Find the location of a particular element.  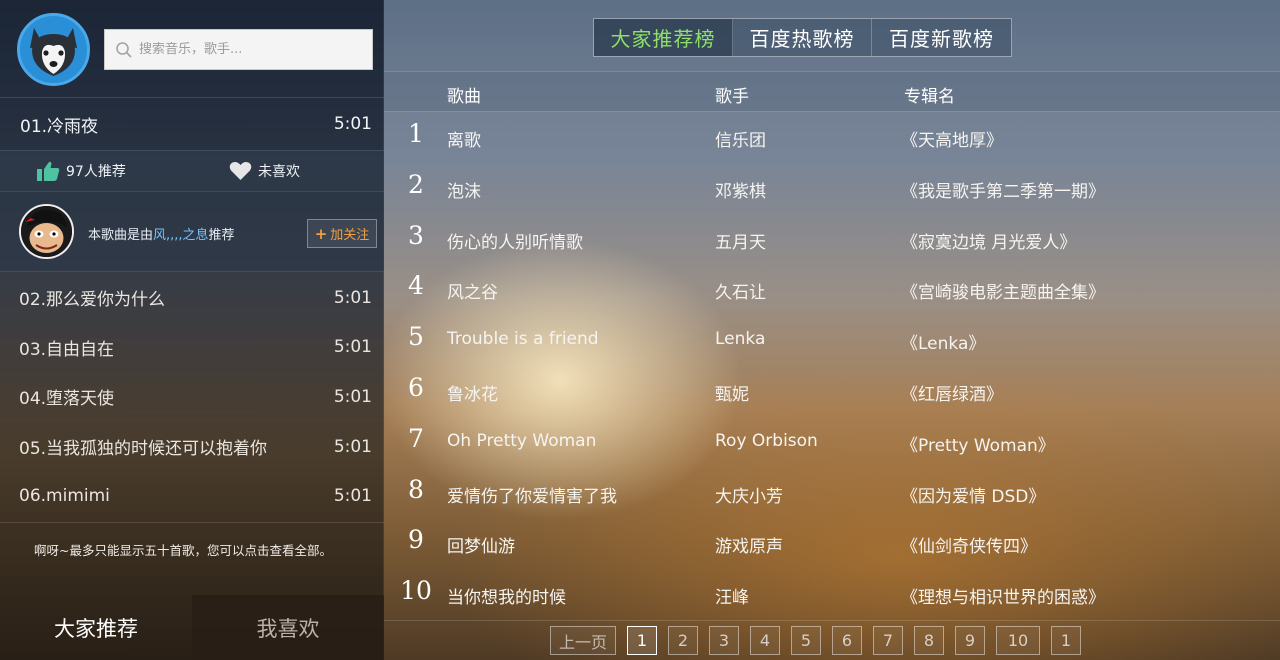

rank-number: 7 is located at coordinates (416, 438).